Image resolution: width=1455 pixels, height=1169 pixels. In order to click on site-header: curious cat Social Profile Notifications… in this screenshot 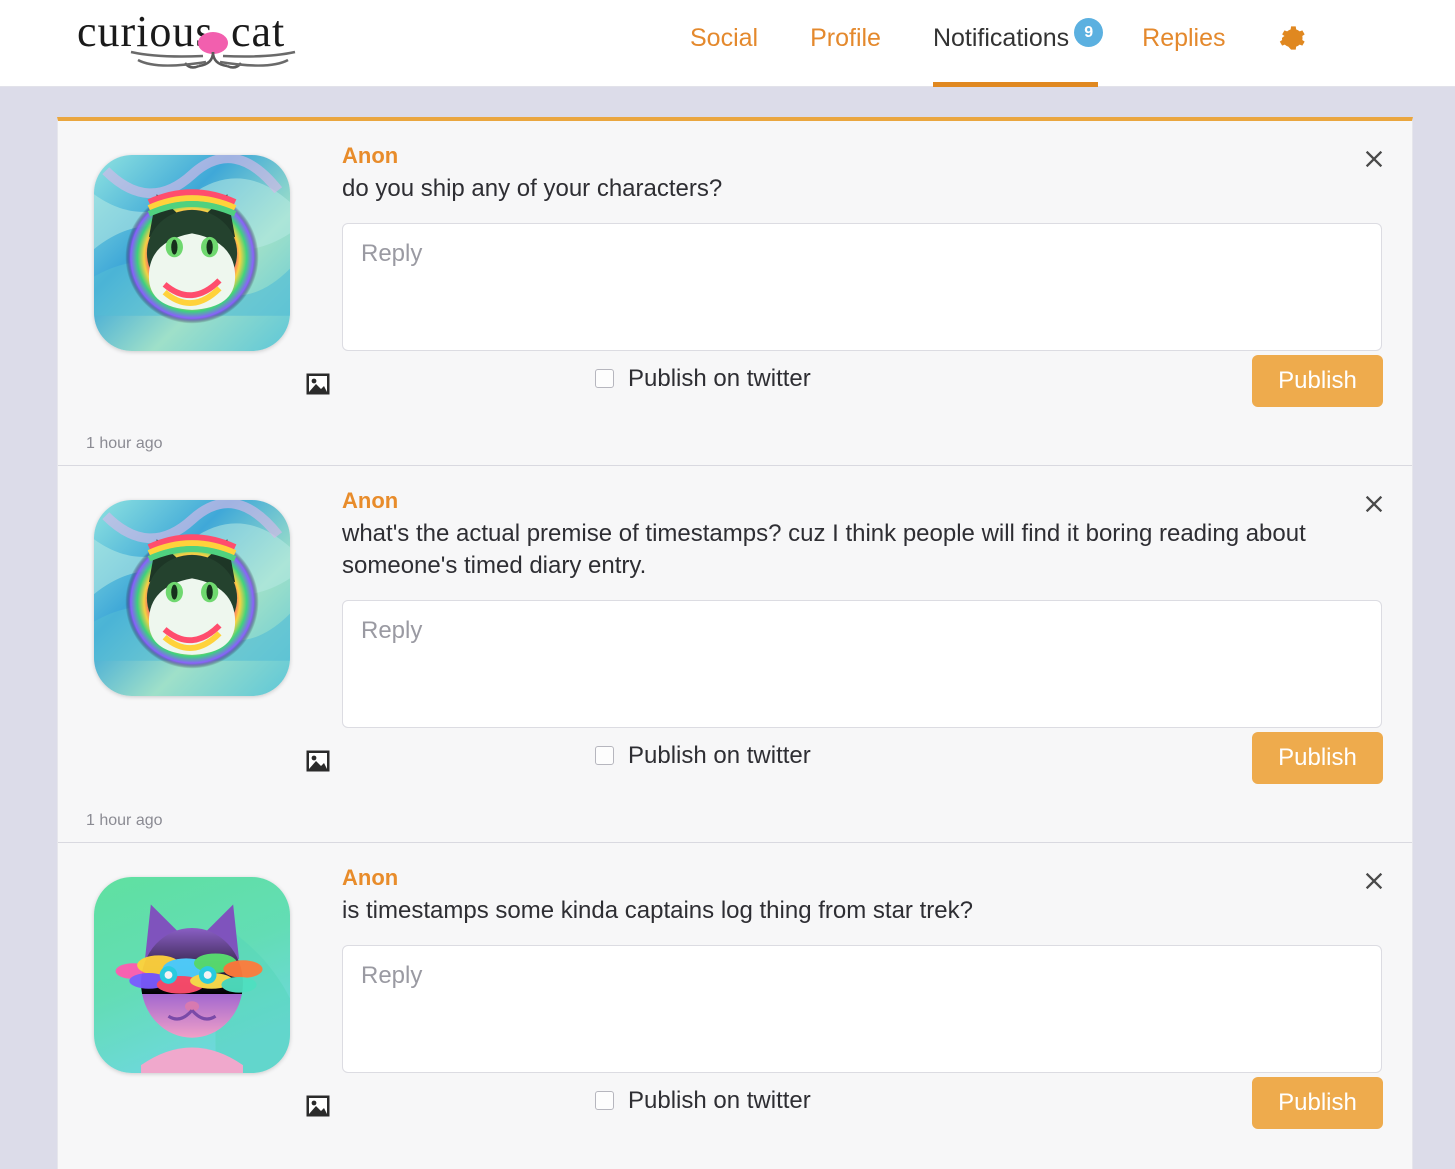, I will do `click(727, 43)`.